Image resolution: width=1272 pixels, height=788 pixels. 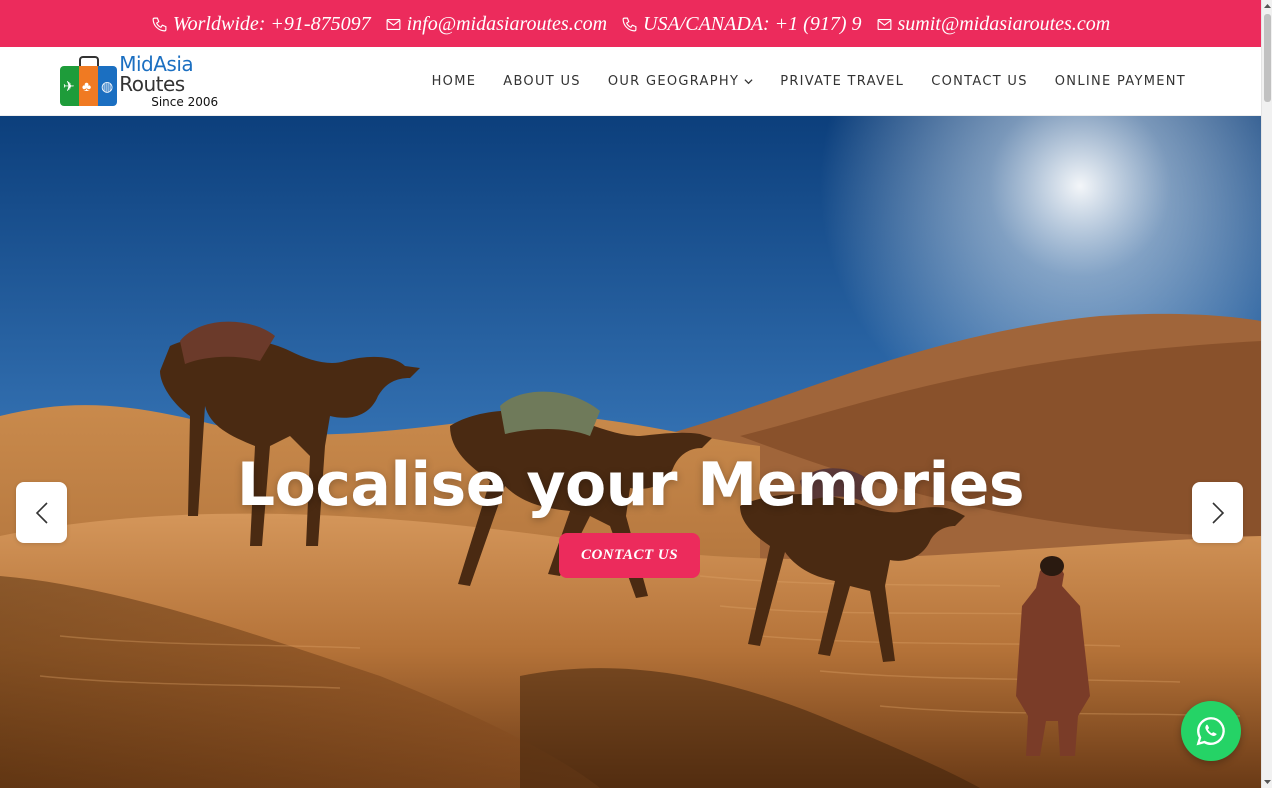 I want to click on whatsapp-chat-button, so click(x=1211, y=731).